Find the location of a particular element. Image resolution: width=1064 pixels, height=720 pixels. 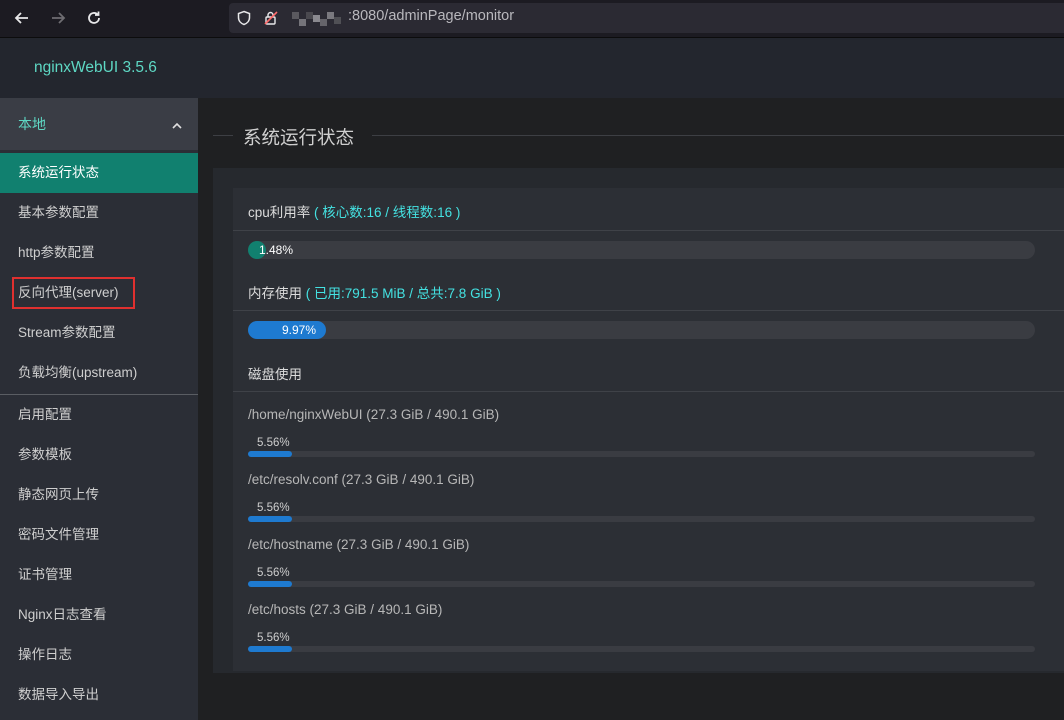

cpu-progress-bar: 1.48% is located at coordinates (641, 250).